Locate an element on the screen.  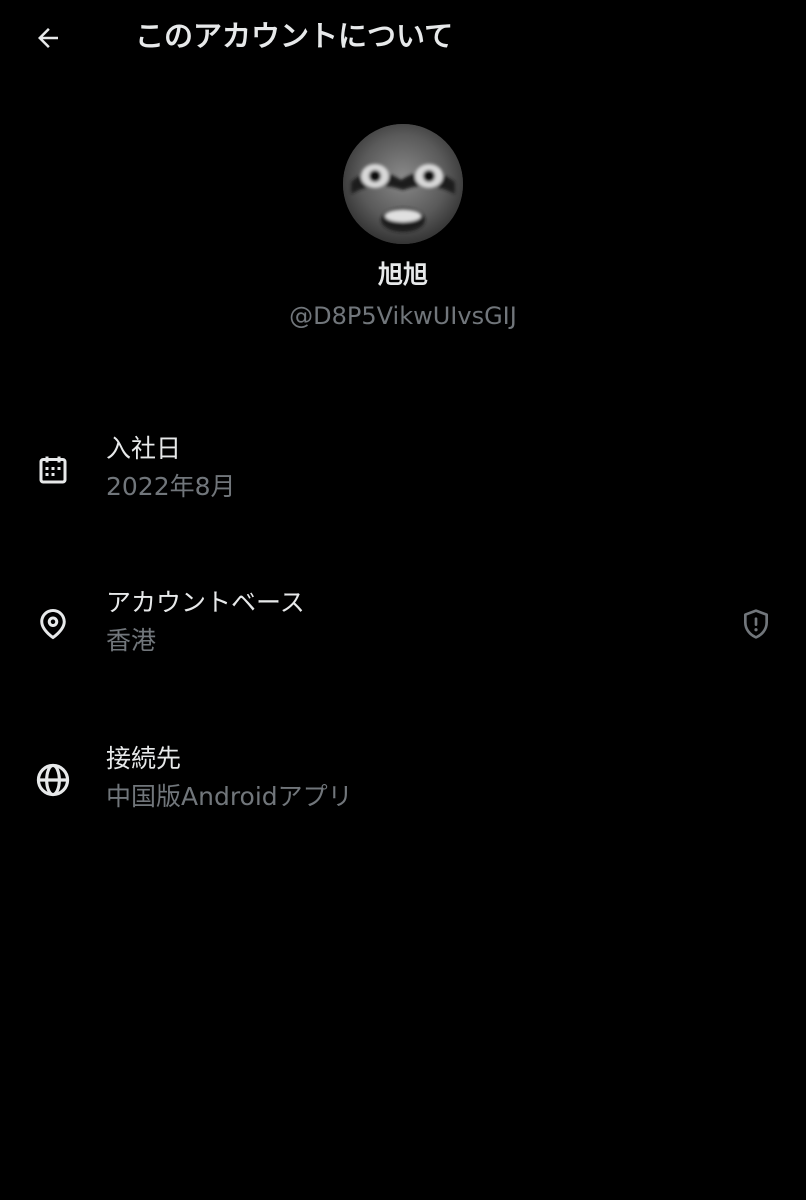
account-base-label: アカウントベース is located at coordinates (205, 602).